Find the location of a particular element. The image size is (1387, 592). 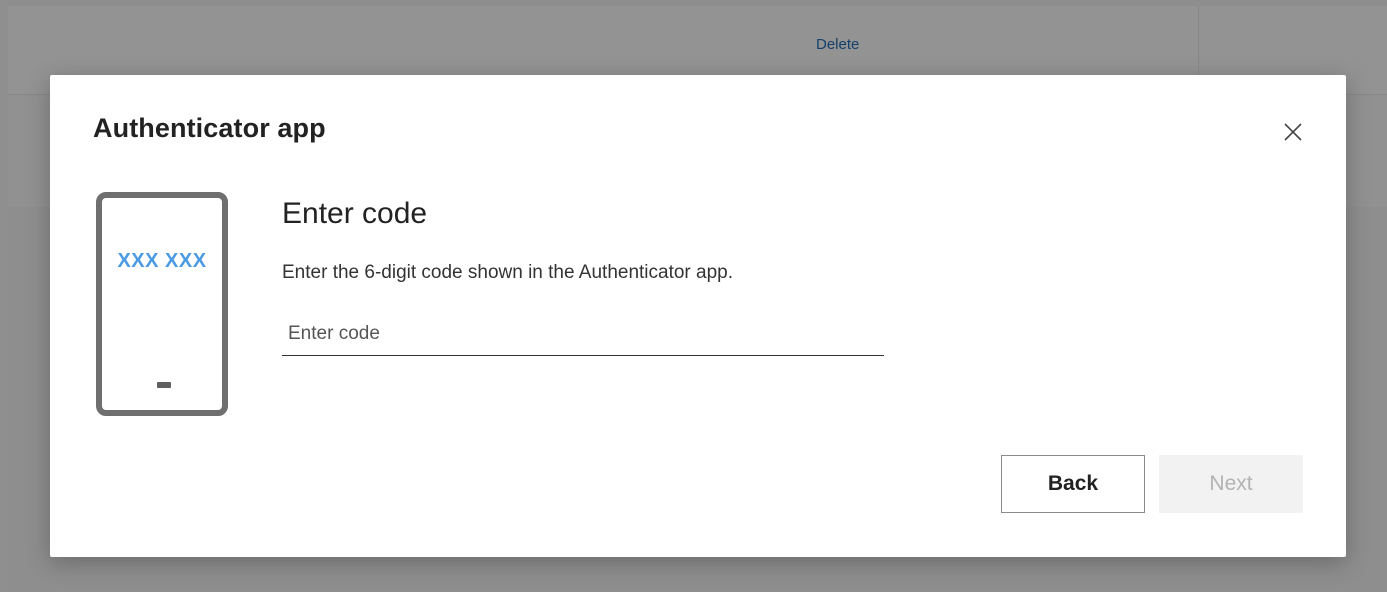

phone-code-text: XXX XXX is located at coordinates (162, 261).